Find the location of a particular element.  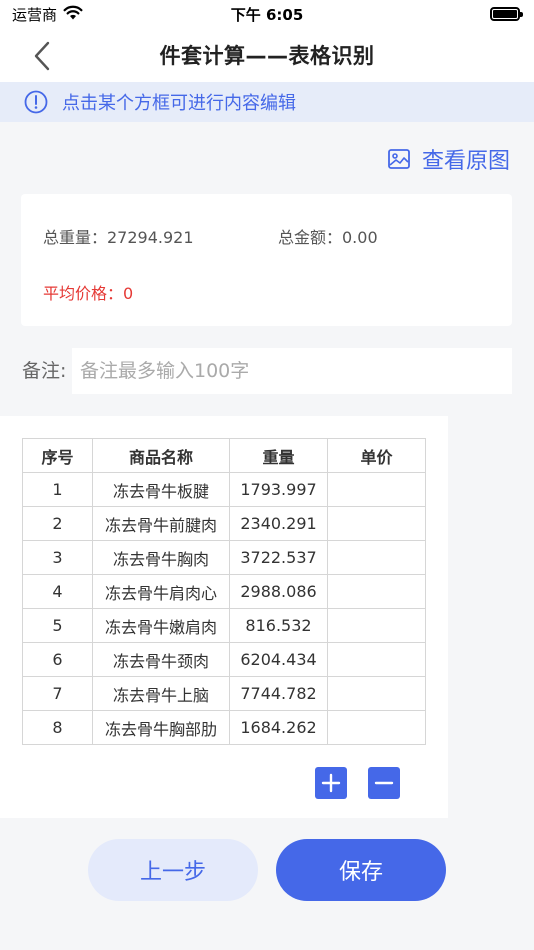

header-price: 单价 is located at coordinates (376, 455).